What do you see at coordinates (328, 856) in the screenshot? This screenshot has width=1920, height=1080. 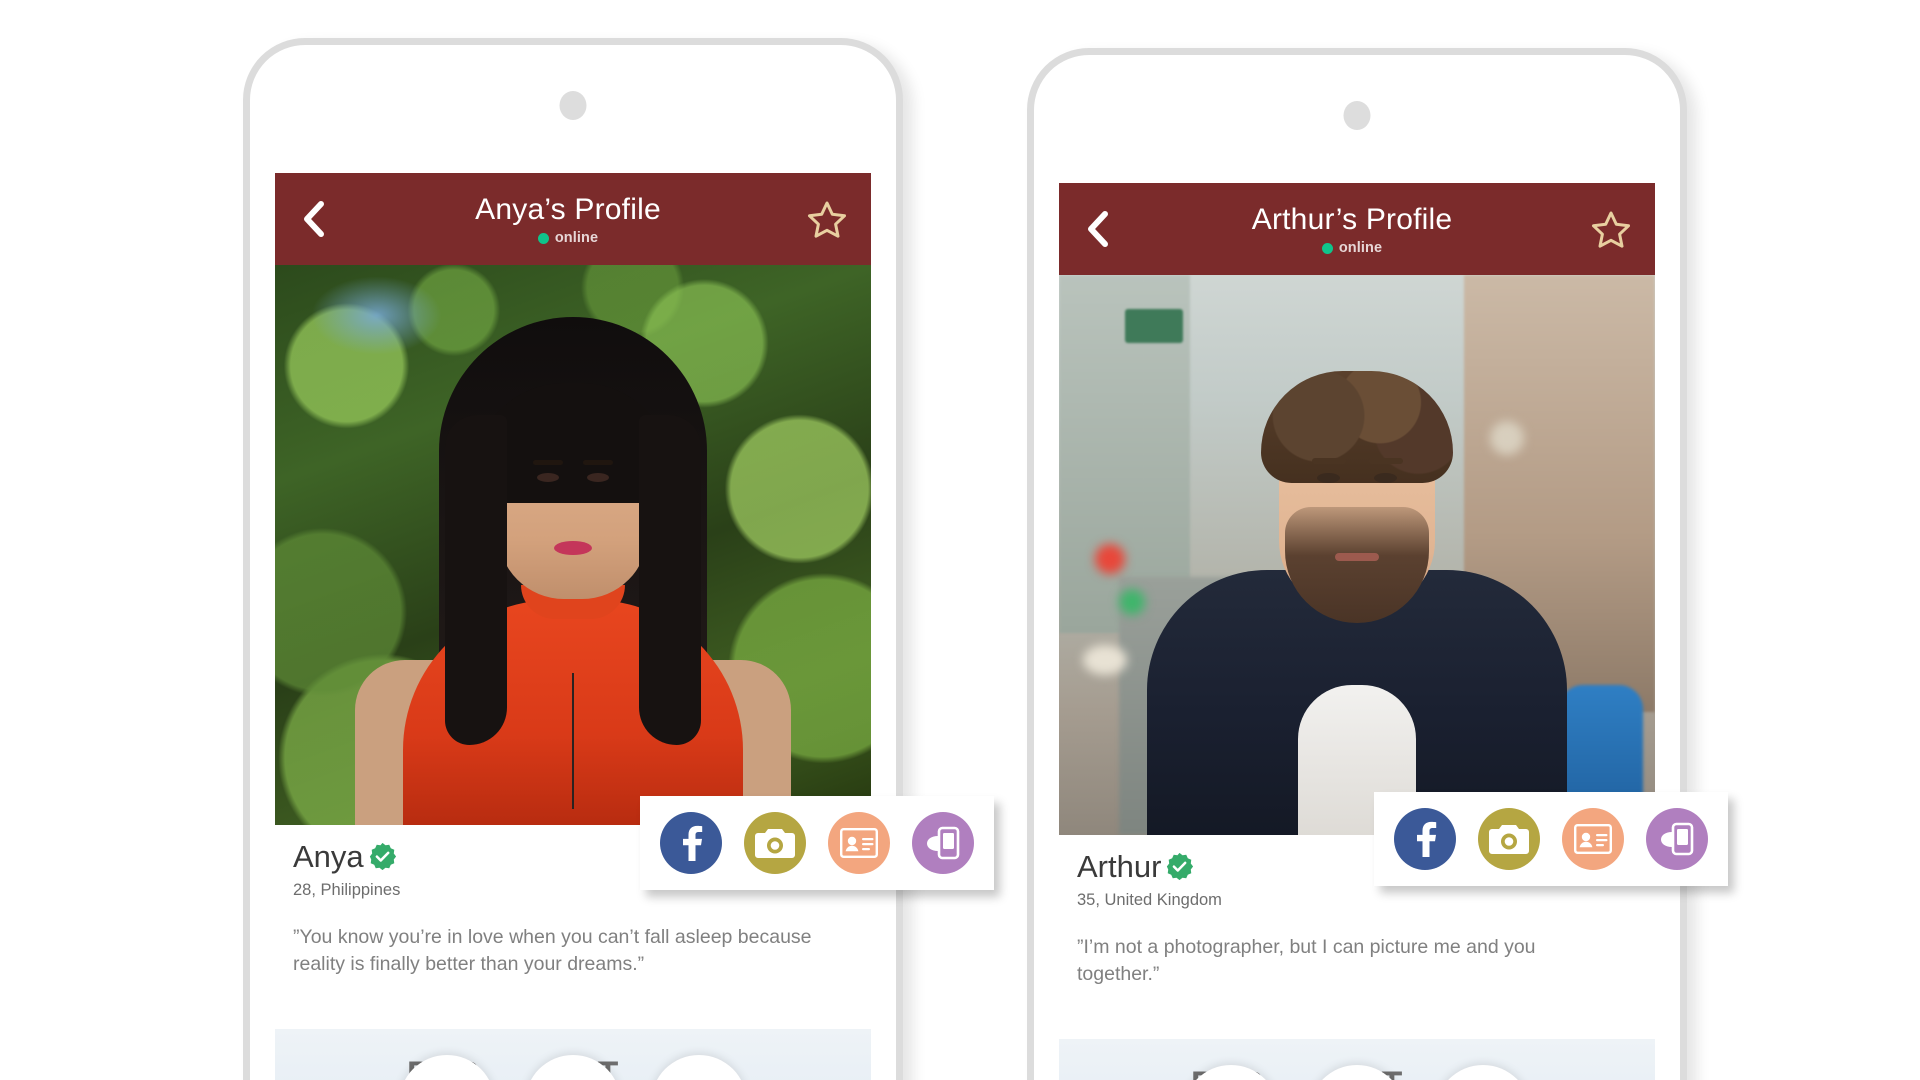 I see `profile-name: Anya` at bounding box center [328, 856].